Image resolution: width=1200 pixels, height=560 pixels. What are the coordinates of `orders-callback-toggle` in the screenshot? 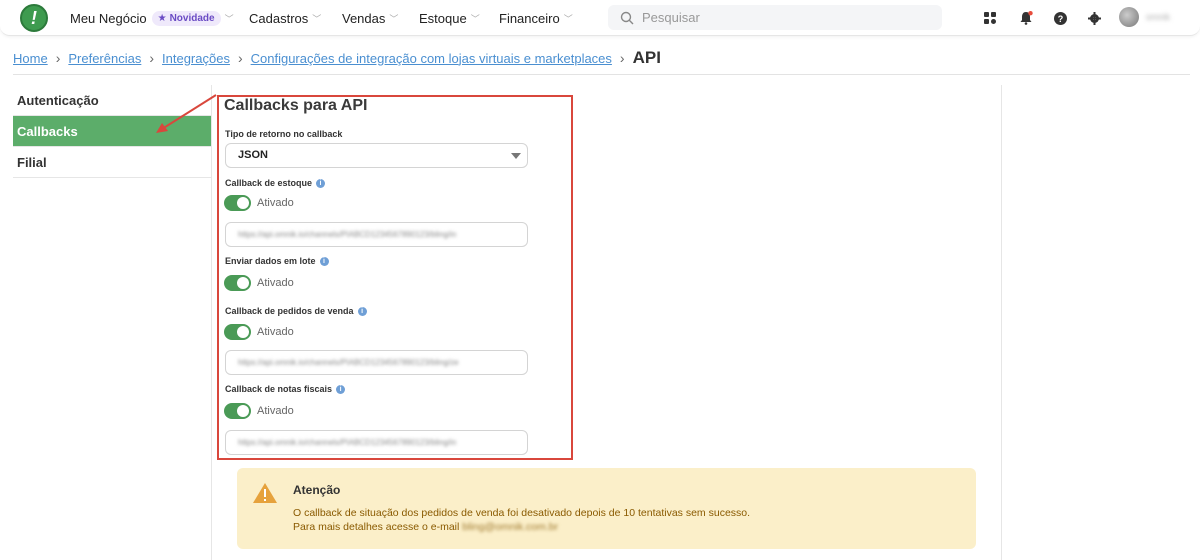 It's located at (237, 332).